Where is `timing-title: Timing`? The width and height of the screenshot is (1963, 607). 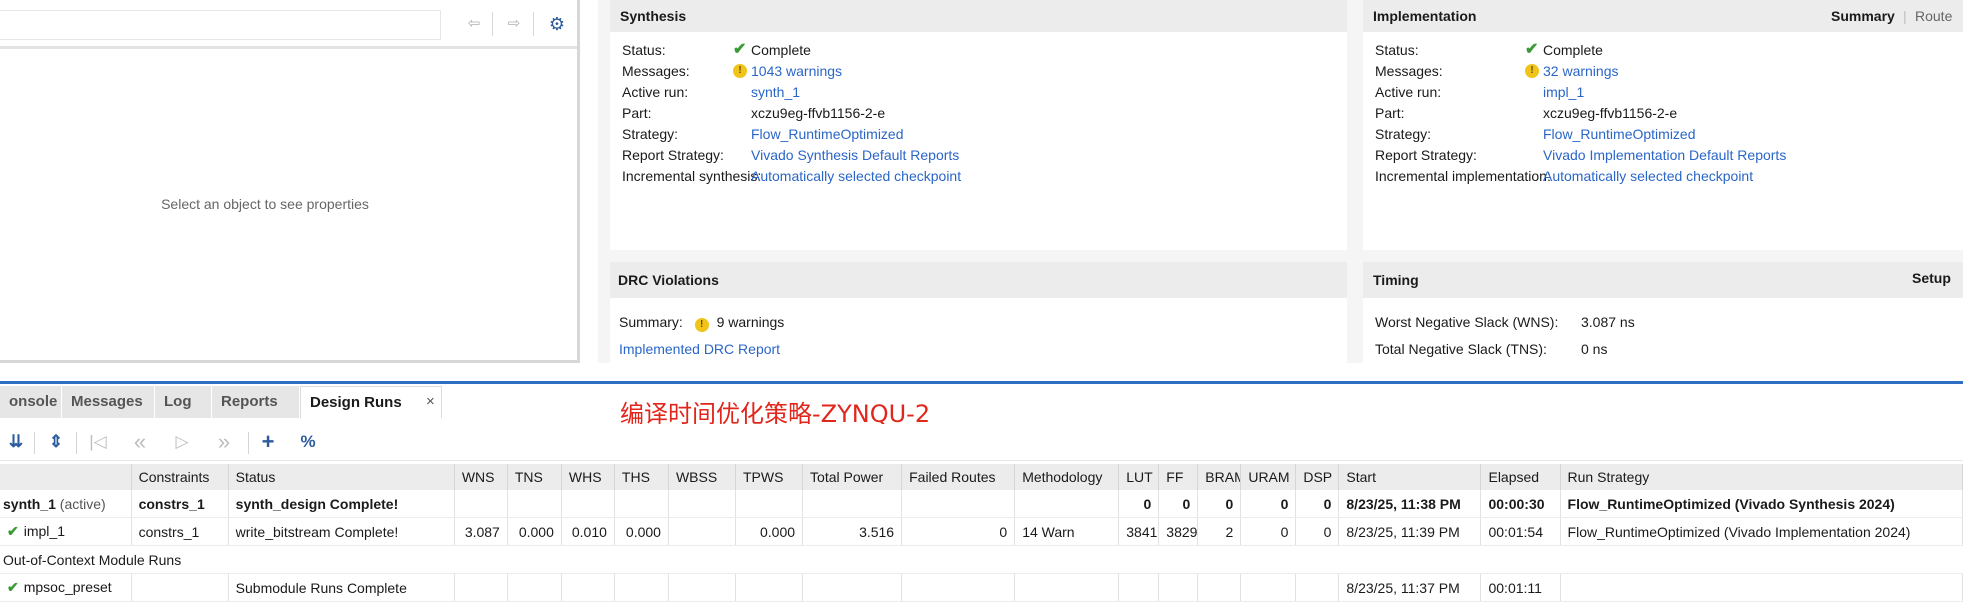 timing-title: Timing is located at coordinates (1663, 280).